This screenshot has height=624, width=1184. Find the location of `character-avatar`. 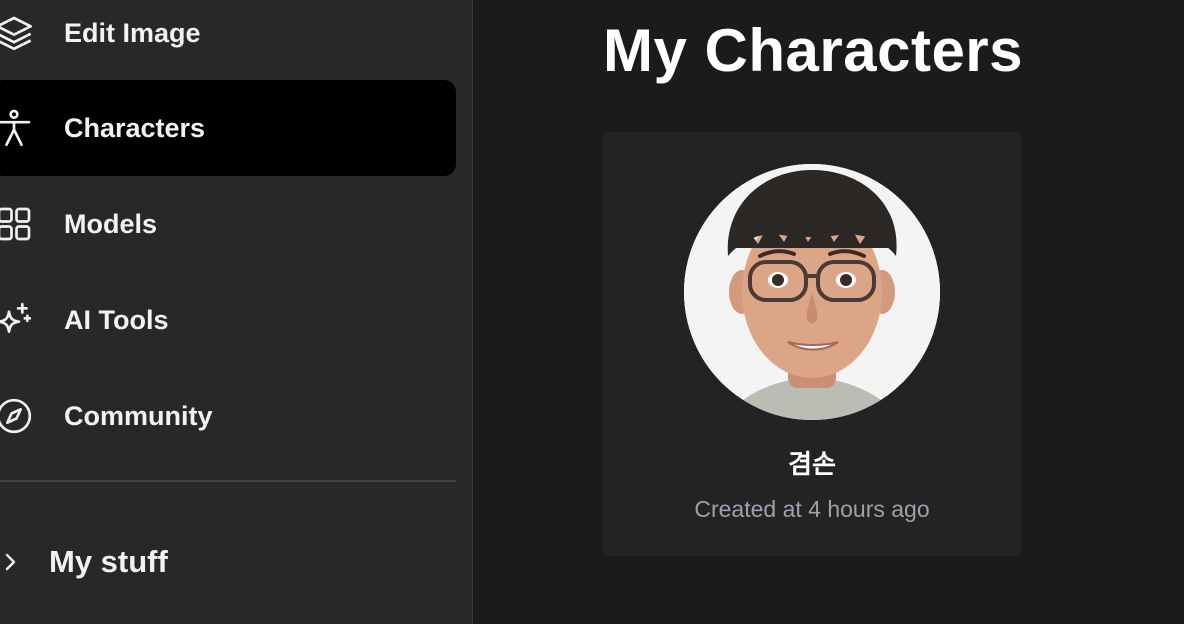

character-avatar is located at coordinates (812, 292).